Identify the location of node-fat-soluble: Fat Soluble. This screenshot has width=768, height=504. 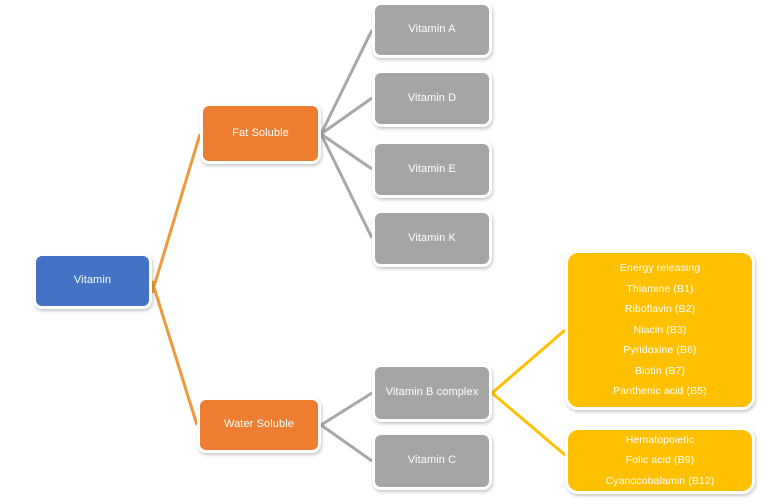
(260, 133).